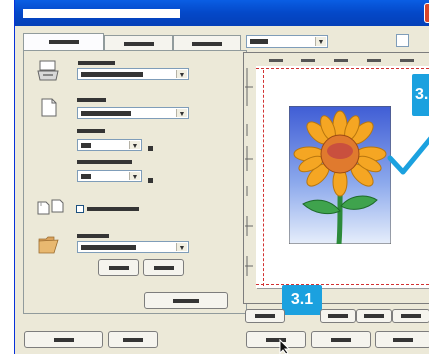  What do you see at coordinates (302, 300) in the screenshot?
I see `callout-paper-size: 3.1` at bounding box center [302, 300].